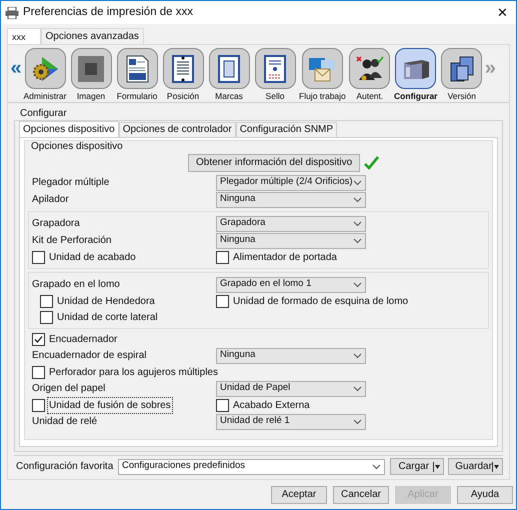 The width and height of the screenshot is (517, 510). Describe the element at coordinates (321, 302) in the screenshot. I see `checkbox-label: Unidad de formado de esquina de lomo` at that location.